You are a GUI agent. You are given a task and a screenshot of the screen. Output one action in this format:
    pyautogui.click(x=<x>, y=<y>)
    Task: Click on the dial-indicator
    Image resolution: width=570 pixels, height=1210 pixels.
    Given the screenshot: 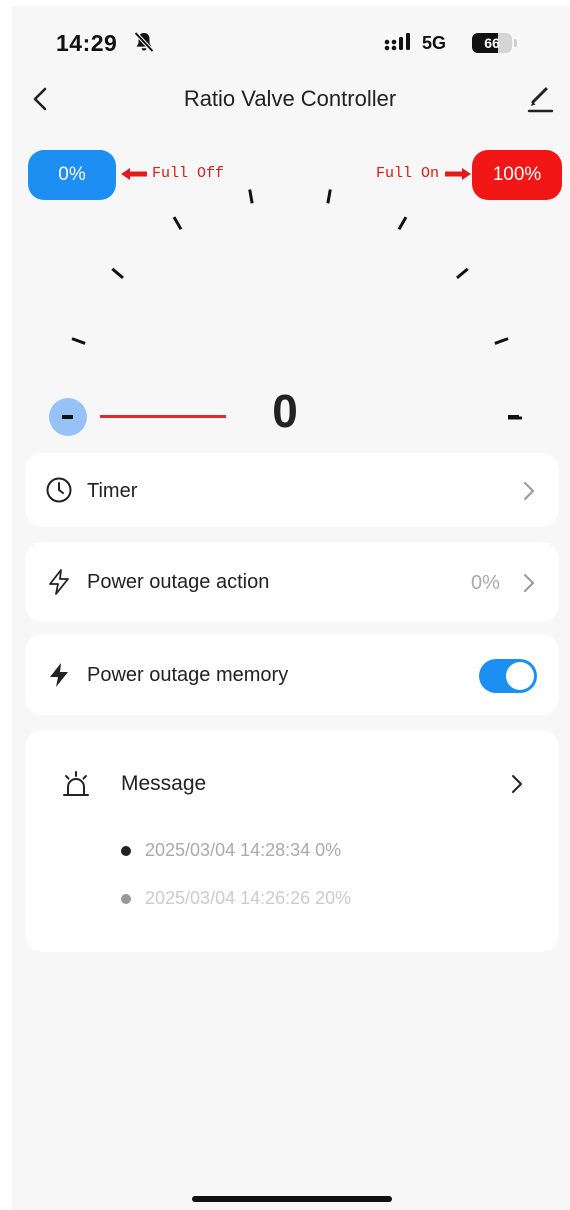 What is the action you would take?
    pyautogui.click(x=163, y=416)
    